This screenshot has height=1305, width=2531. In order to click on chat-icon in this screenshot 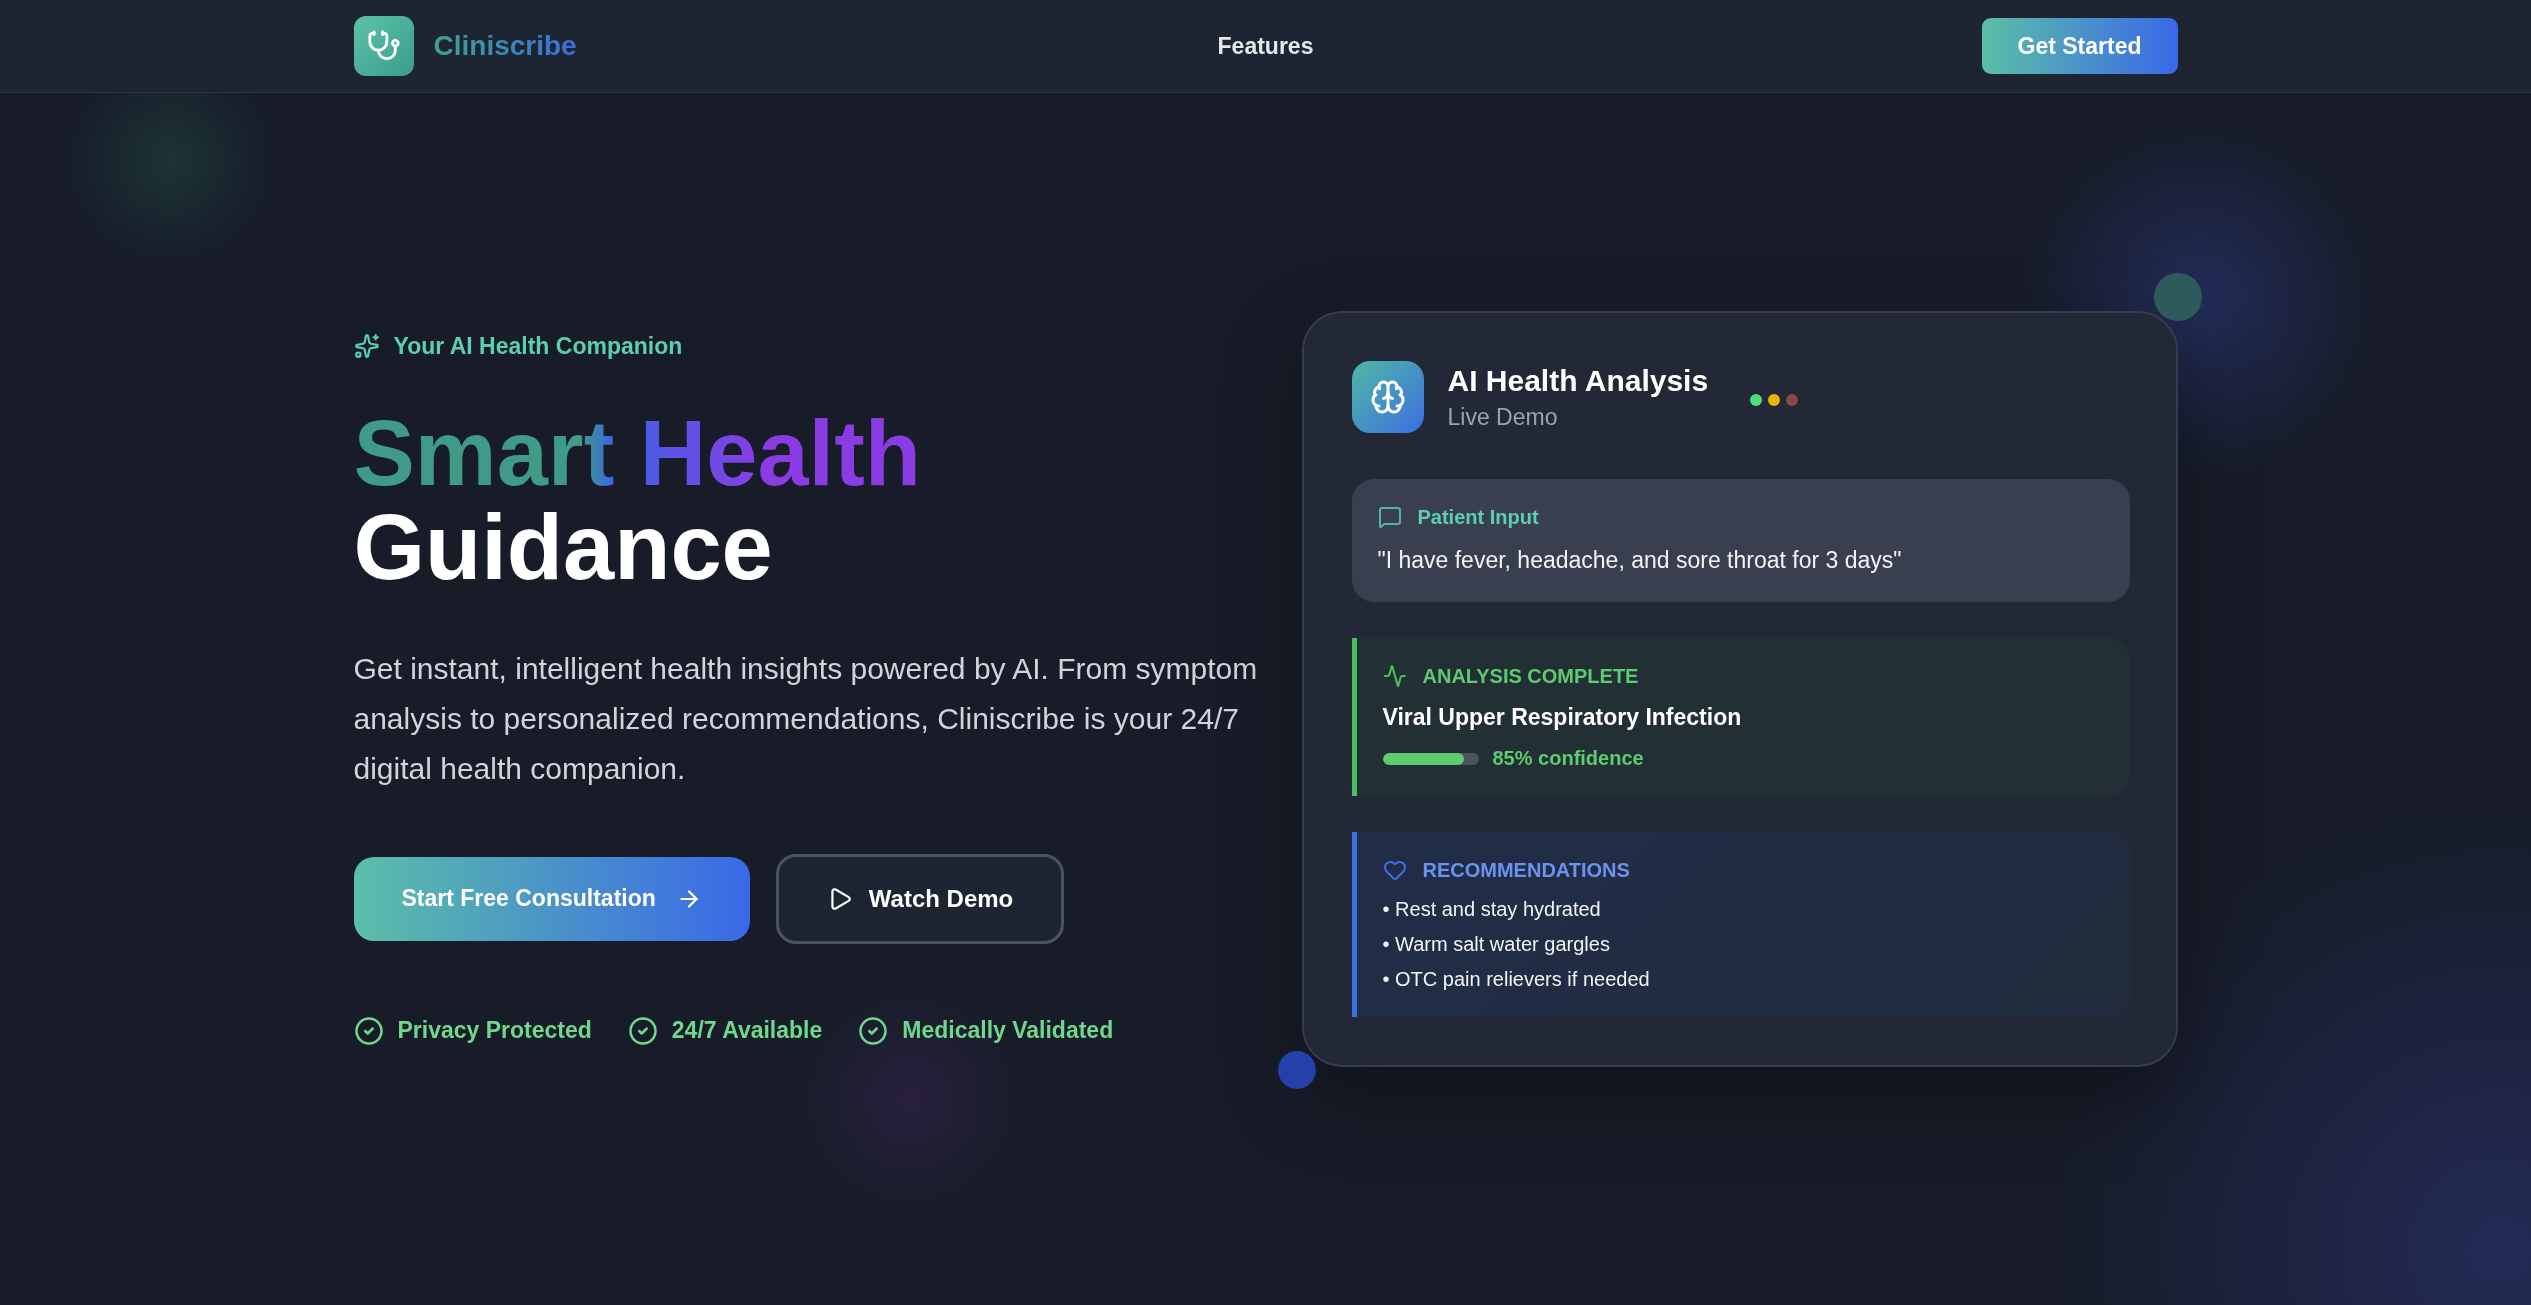, I will do `click(1389, 517)`.